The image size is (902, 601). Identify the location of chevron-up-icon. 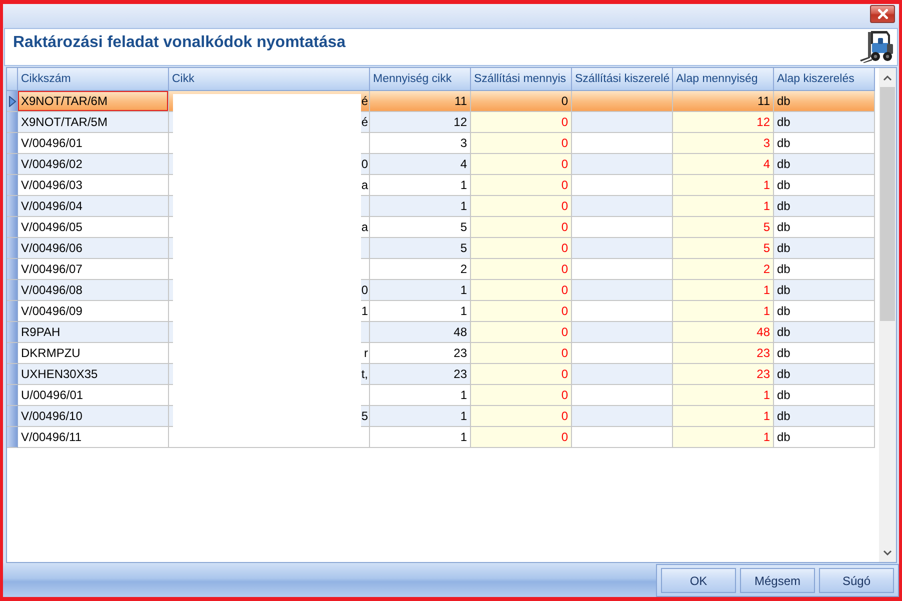
(887, 77).